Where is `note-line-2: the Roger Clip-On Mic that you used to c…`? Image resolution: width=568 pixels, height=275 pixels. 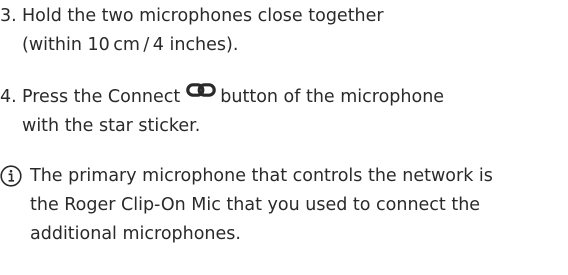 note-line-2: the Roger Clip-On Mic that you used to c… is located at coordinates (255, 205).